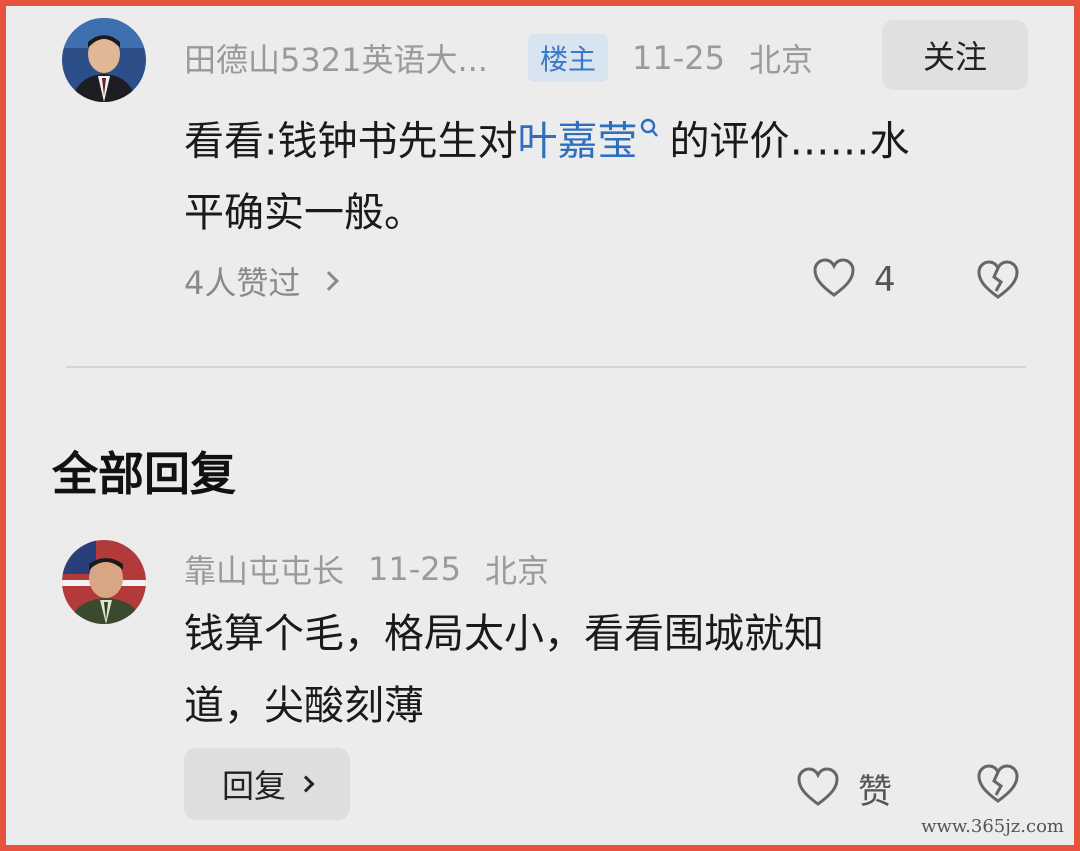  Describe the element at coordinates (577, 141) in the screenshot. I see `topic-link: 叶嘉莹` at that location.